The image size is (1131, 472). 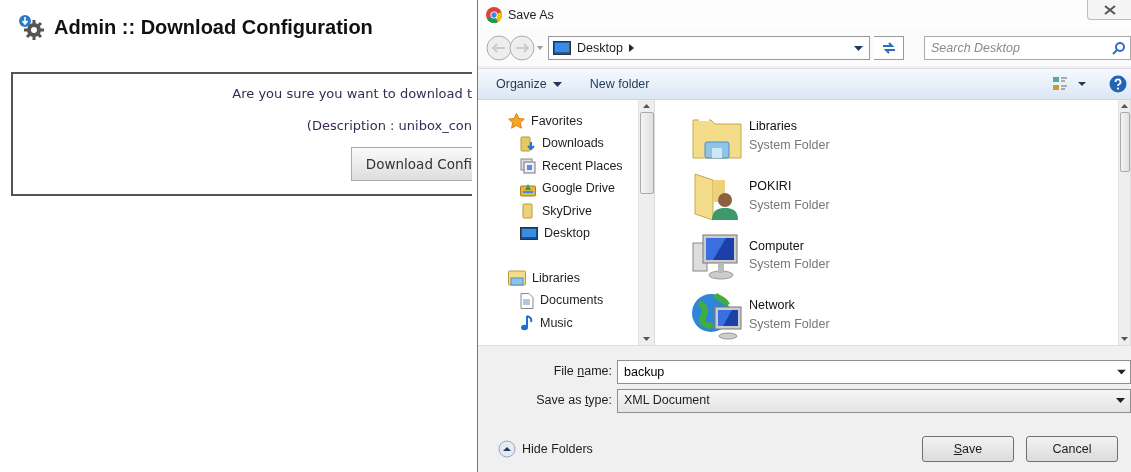 I want to click on folder-name: Network, so click(x=772, y=306).